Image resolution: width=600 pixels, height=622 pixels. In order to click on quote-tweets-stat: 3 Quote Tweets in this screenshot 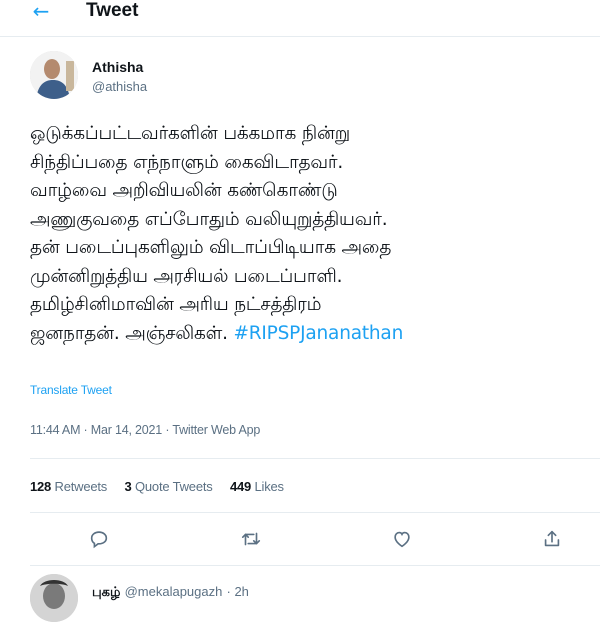, I will do `click(169, 486)`.